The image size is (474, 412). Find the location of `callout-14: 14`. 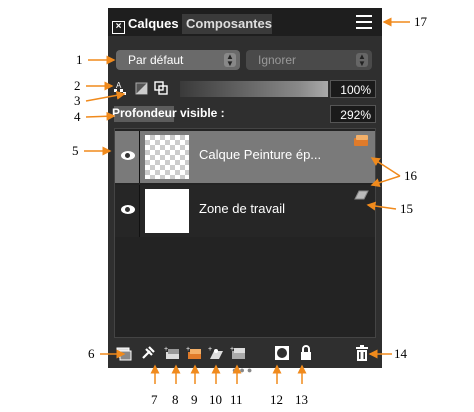

callout-14: 14 is located at coordinates (400, 353).